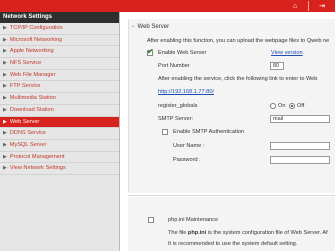 The image size is (335, 251). I want to click on sidebar-item-label: FTP Service, so click(25, 86).